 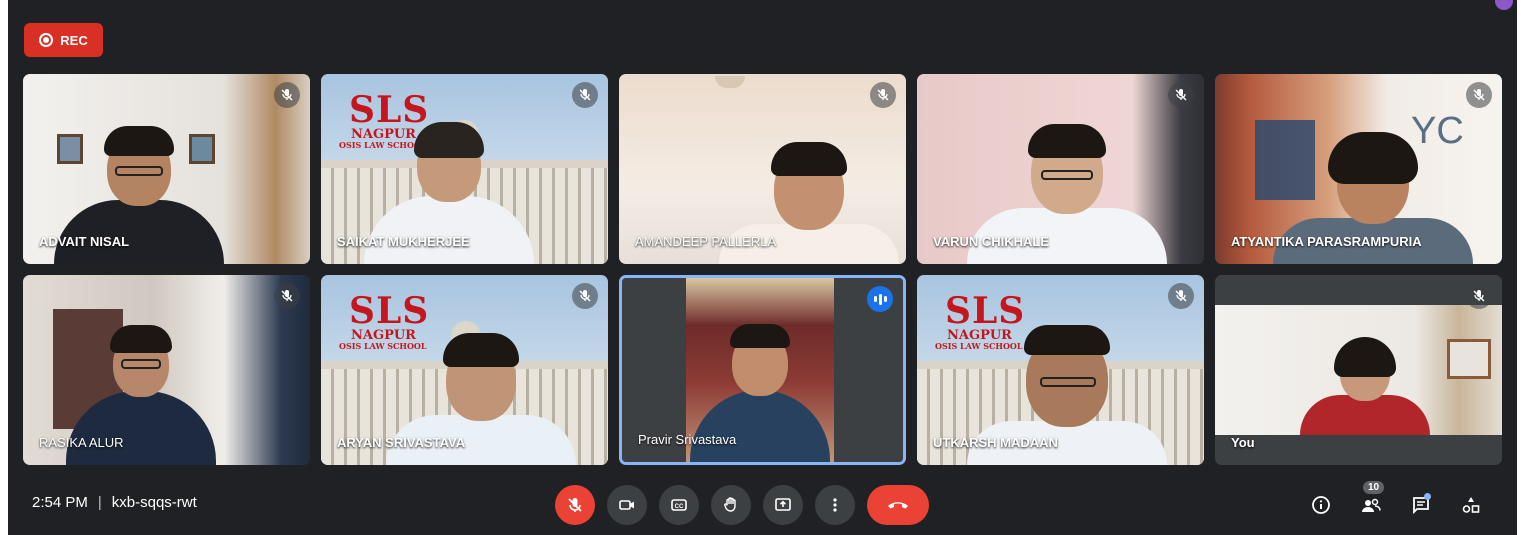 I want to click on speaking-icon, so click(x=880, y=299).